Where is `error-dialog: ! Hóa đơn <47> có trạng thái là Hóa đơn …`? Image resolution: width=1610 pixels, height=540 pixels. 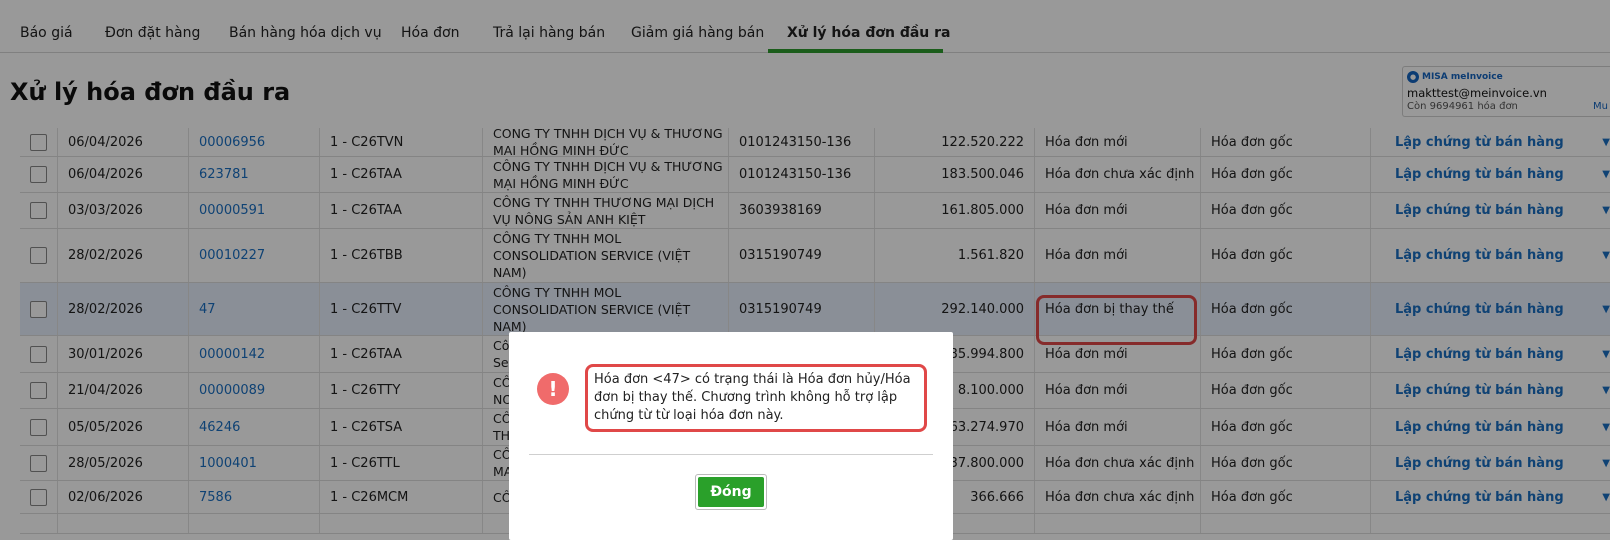
error-dialog: ! Hóa đơn <47> có trạng thái là Hóa đơn … is located at coordinates (731, 436).